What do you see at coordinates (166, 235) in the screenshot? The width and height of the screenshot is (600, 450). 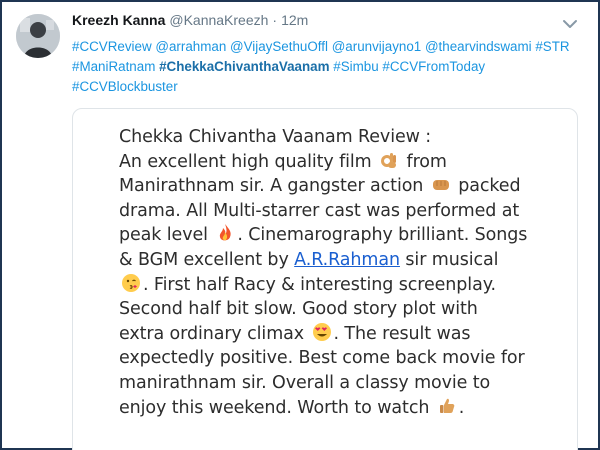 I see `review-text-segment: peak level` at bounding box center [166, 235].